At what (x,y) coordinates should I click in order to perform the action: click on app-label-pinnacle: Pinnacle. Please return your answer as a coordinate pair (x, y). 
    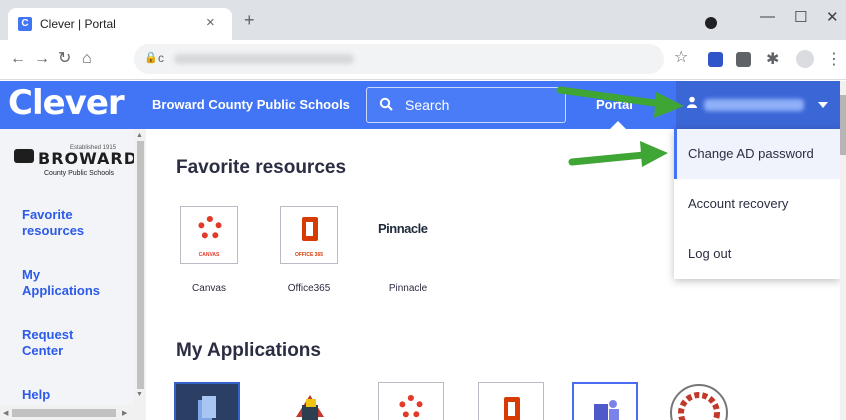
    Looking at the image, I should click on (408, 288).